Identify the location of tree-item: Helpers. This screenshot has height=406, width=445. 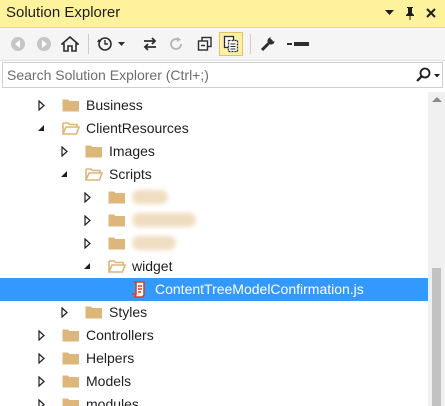
(214, 358).